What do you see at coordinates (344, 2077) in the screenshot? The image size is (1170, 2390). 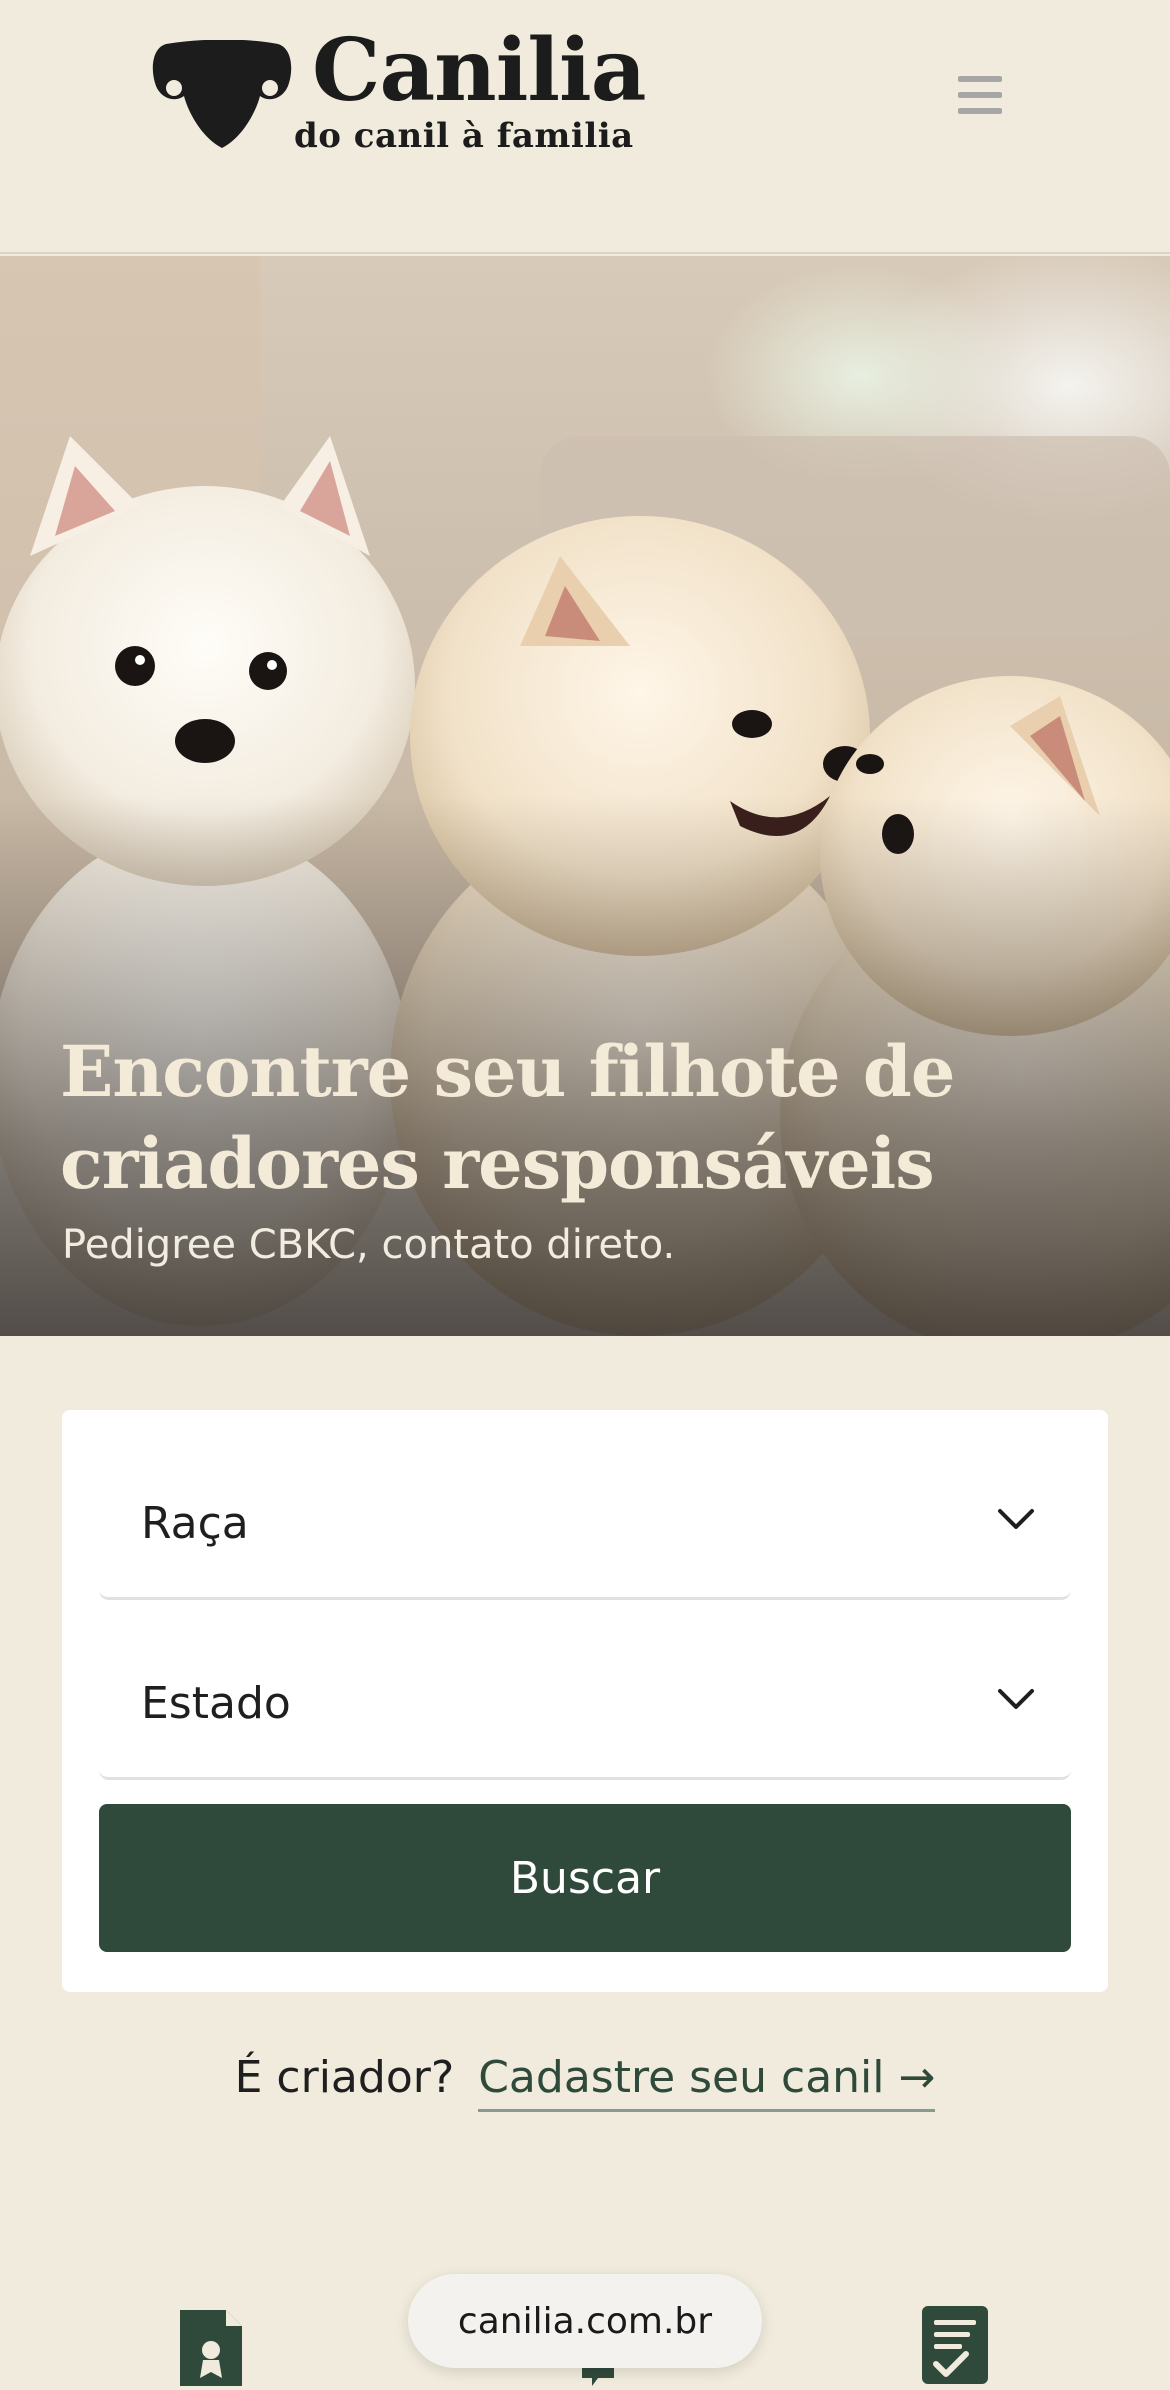 I see `breeder-question: É criador?` at bounding box center [344, 2077].